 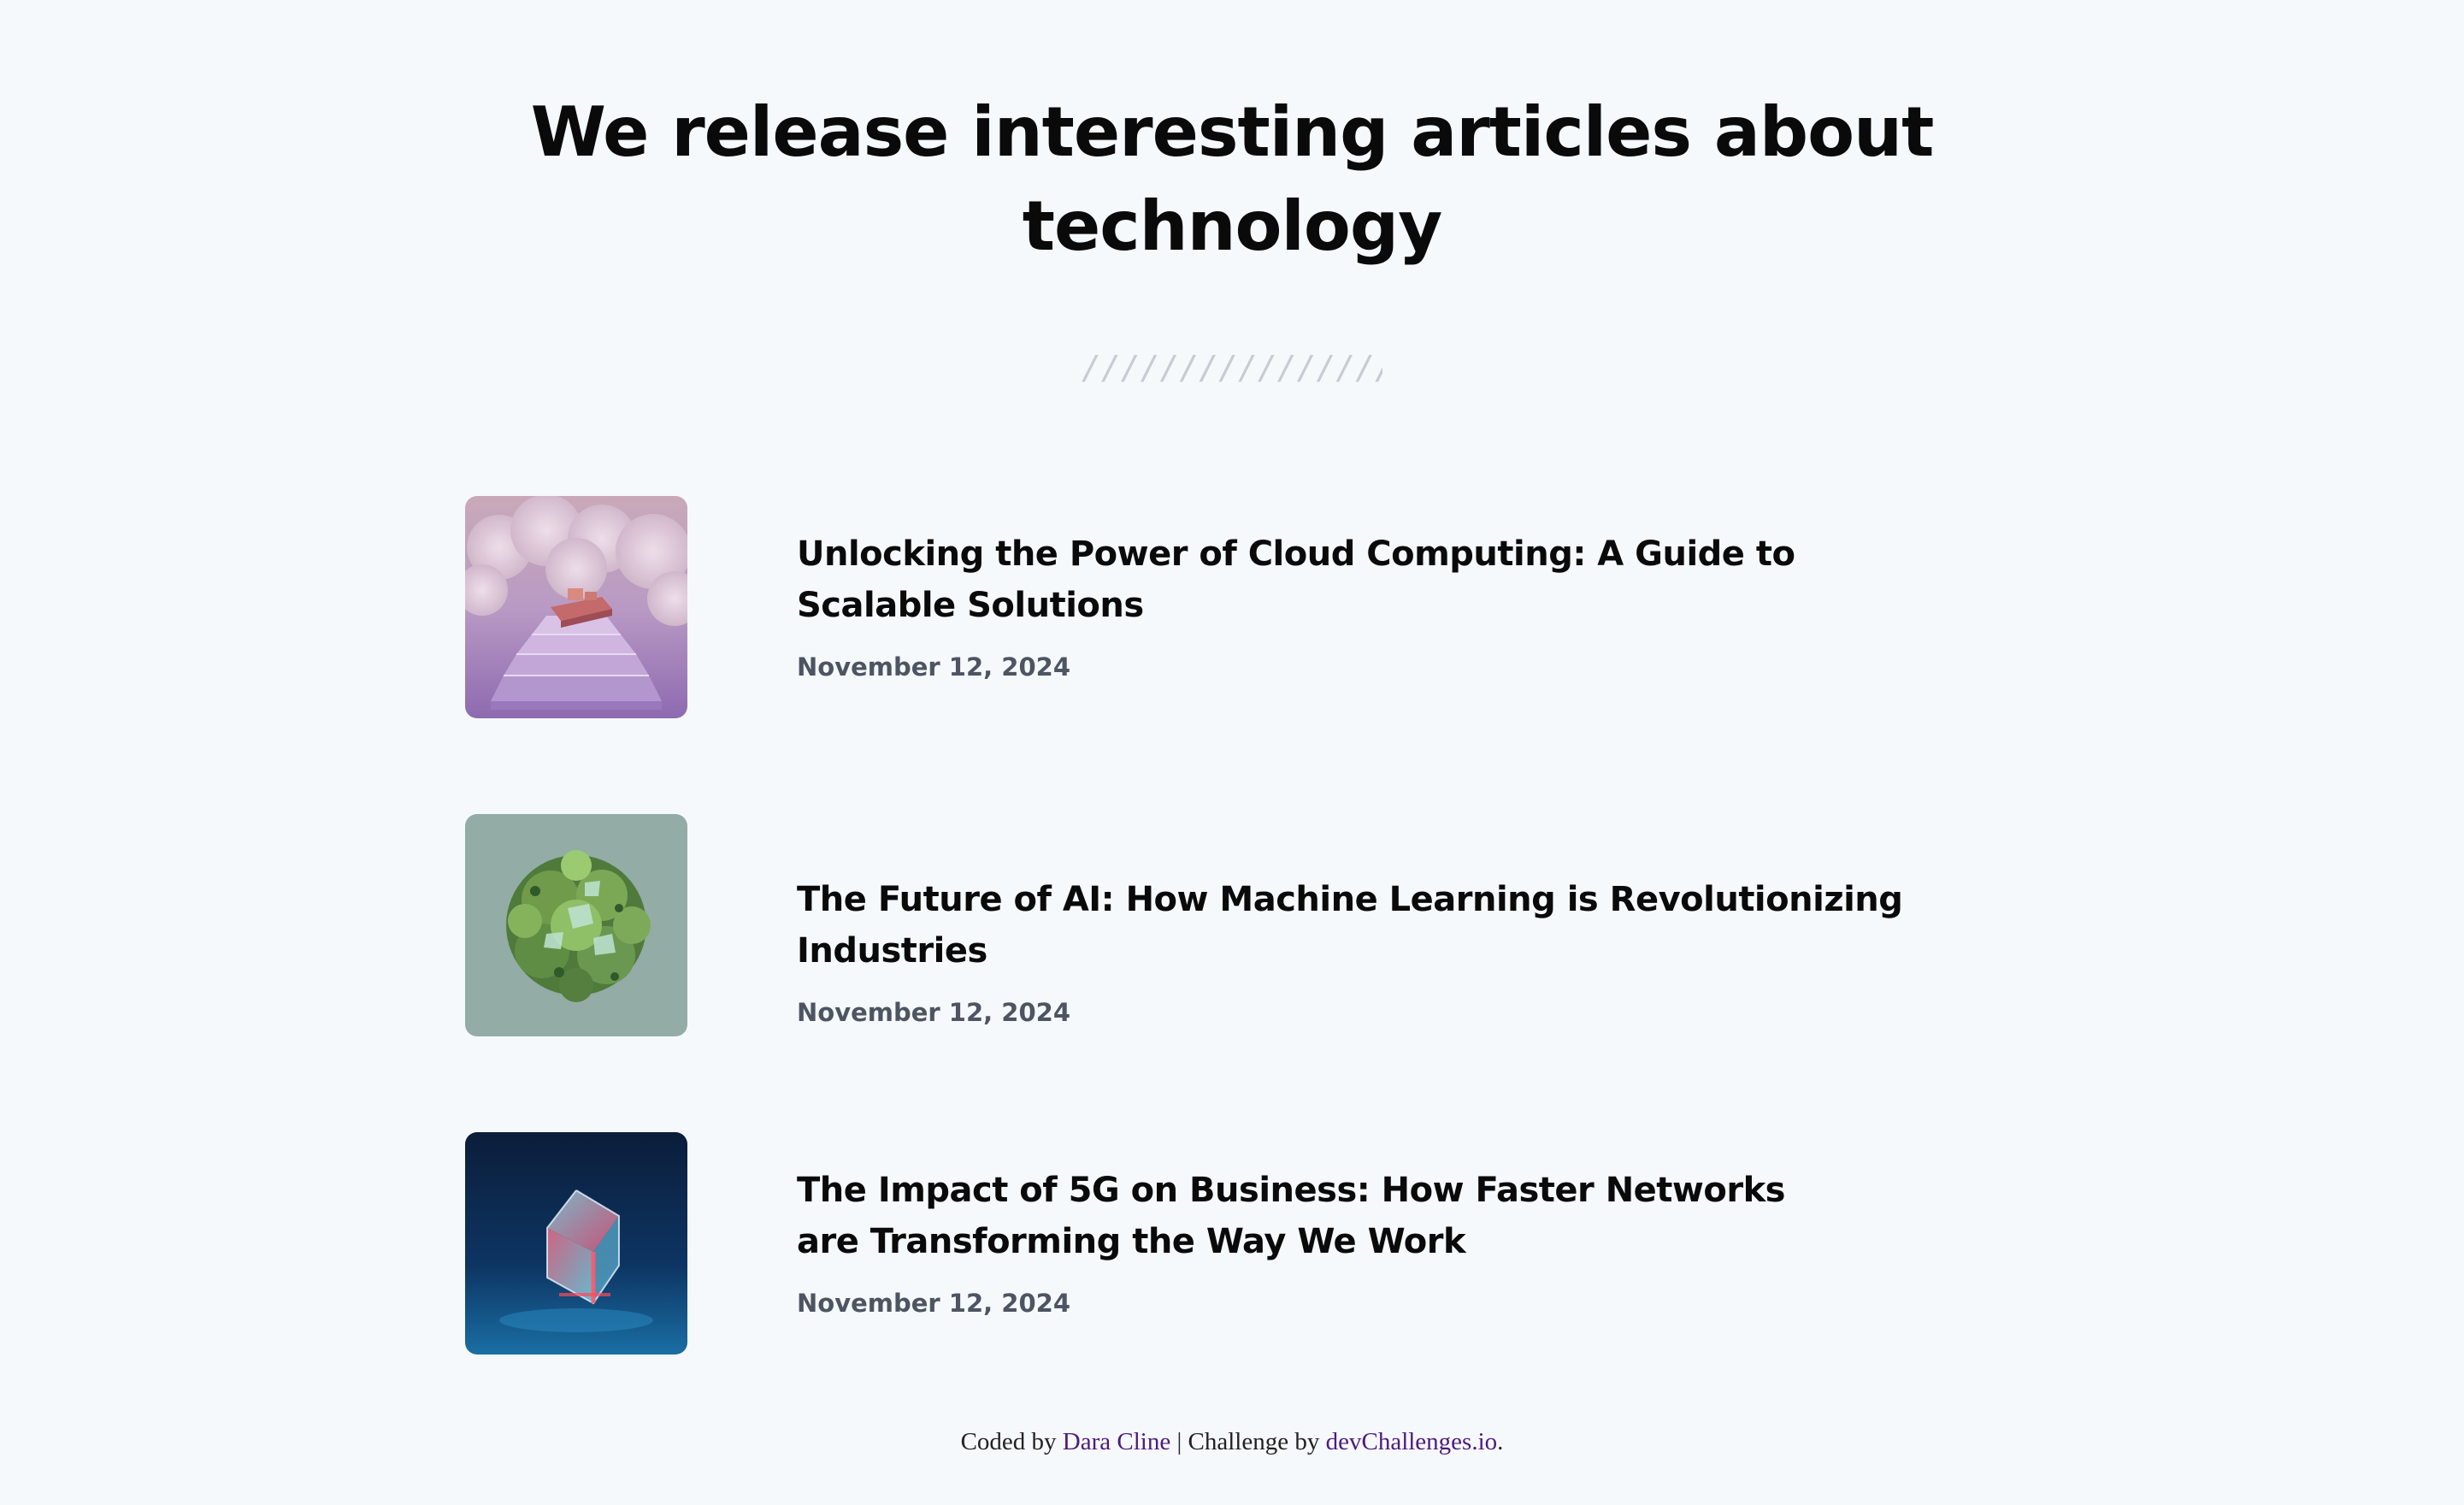 What do you see at coordinates (1412, 1441) in the screenshot?
I see `devchallenges-link: devChallenges.io` at bounding box center [1412, 1441].